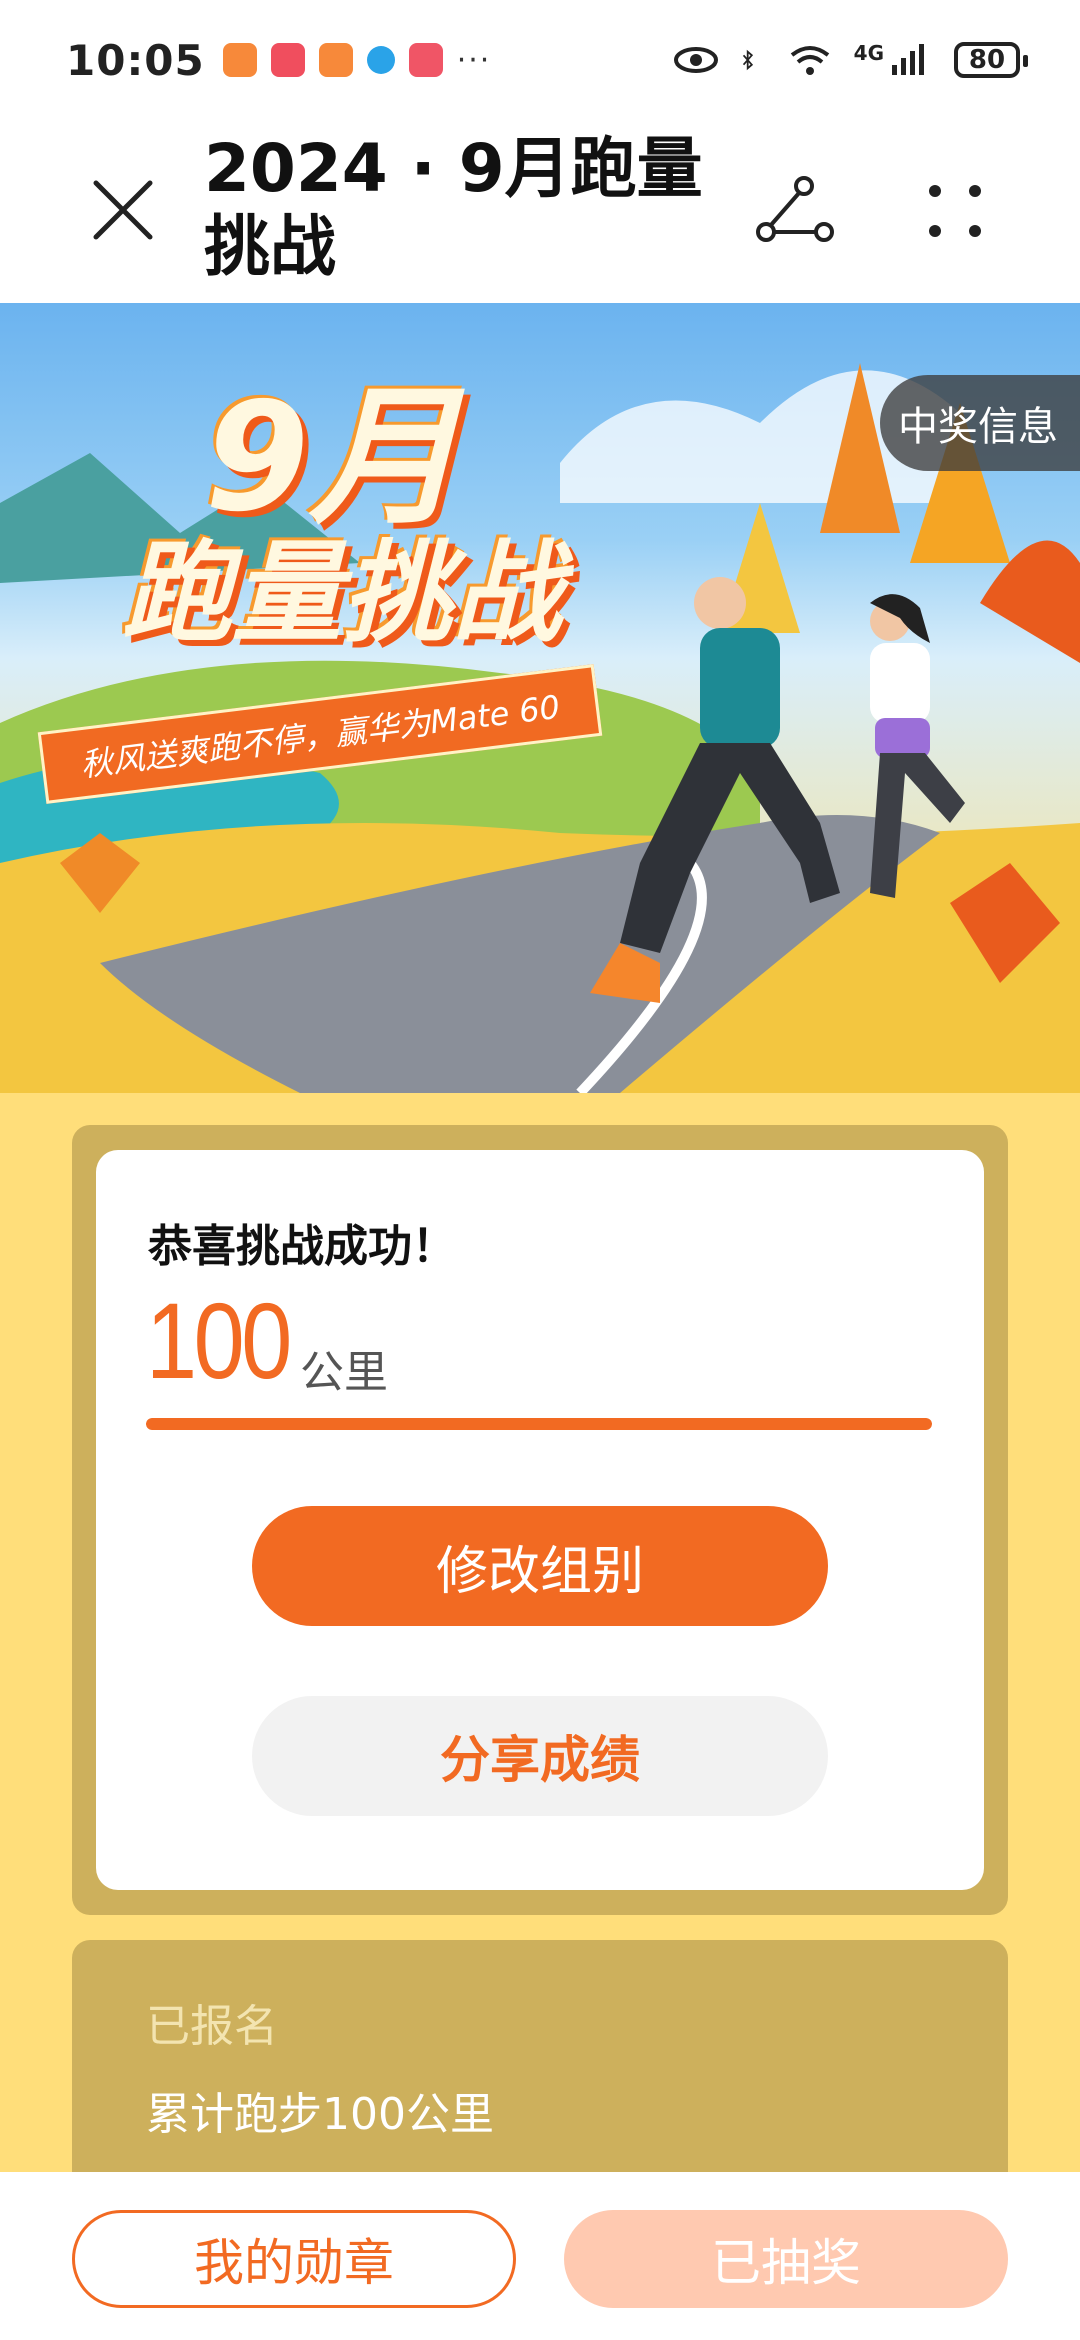 Image resolution: width=1080 pixels, height=2340 pixels. What do you see at coordinates (212, 2026) in the screenshot?
I see `registration-status: 已报名` at bounding box center [212, 2026].